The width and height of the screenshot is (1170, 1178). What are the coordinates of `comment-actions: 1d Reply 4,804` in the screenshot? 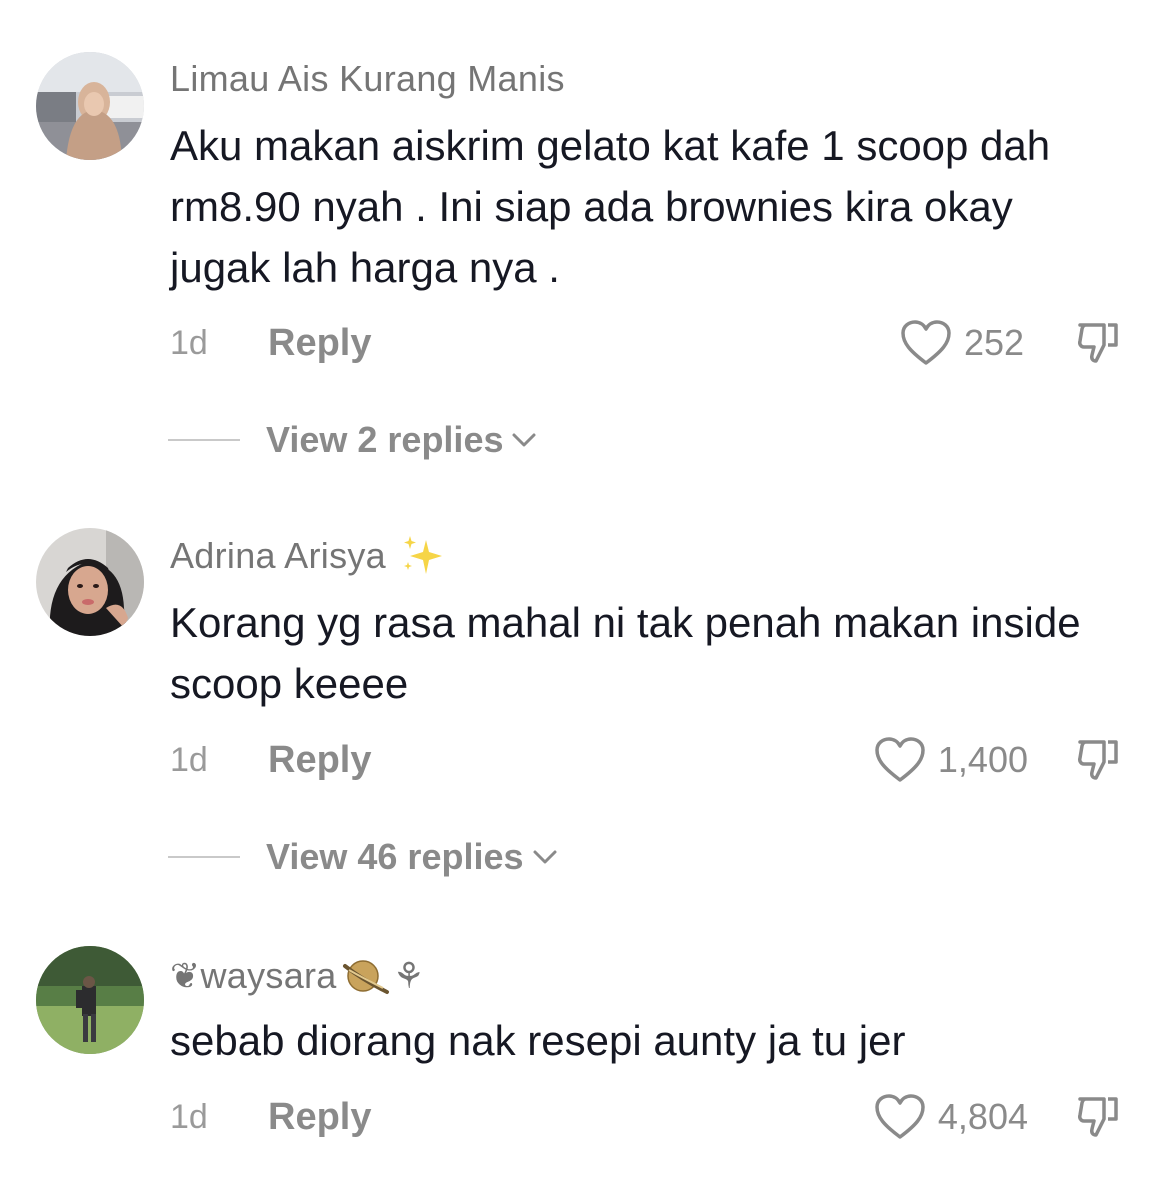 It's located at (646, 1117).